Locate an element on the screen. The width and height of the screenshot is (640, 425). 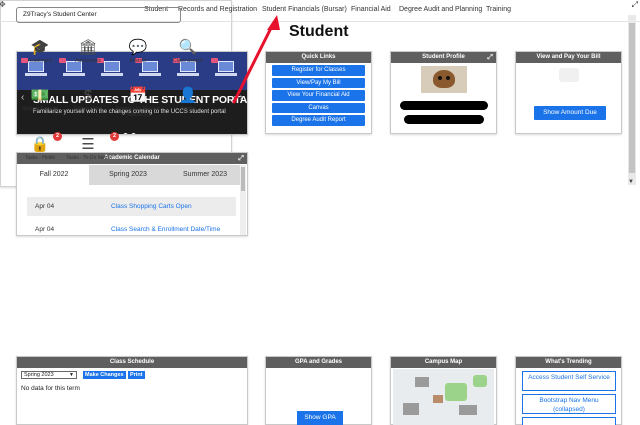
campus-map-card: Campus Map is located at coordinates (443, 390).